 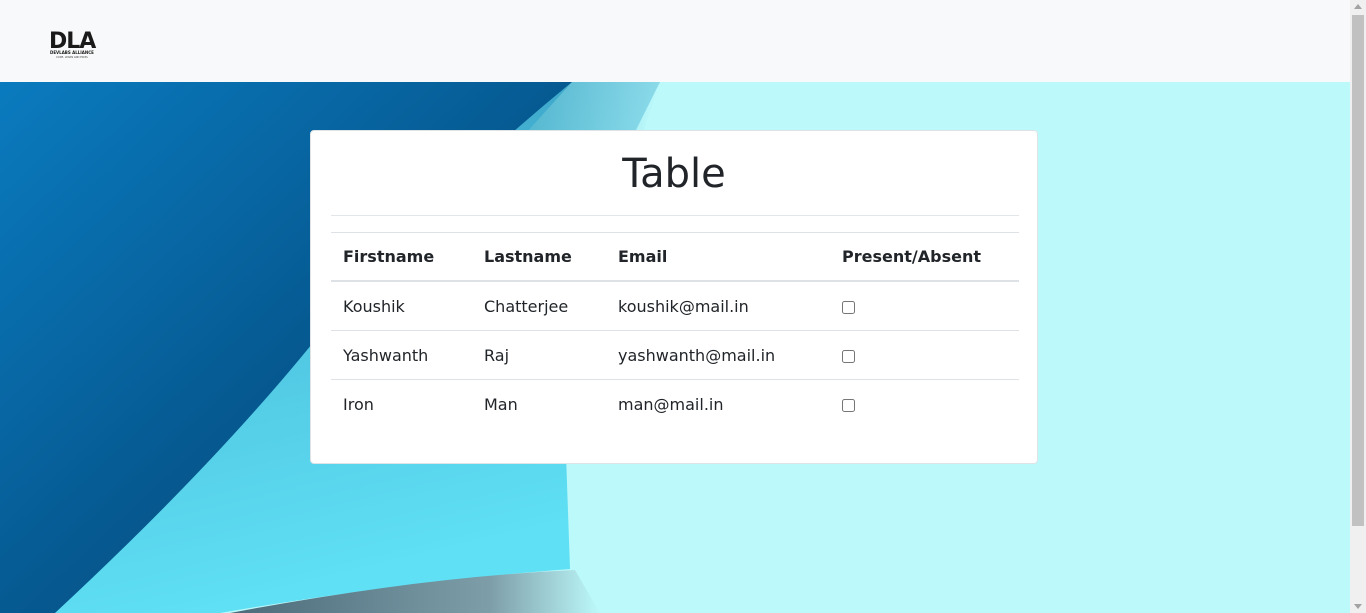 What do you see at coordinates (72, 57) in the screenshot?
I see `svg-text: CODE, LEARN AND EXCEL` at bounding box center [72, 57].